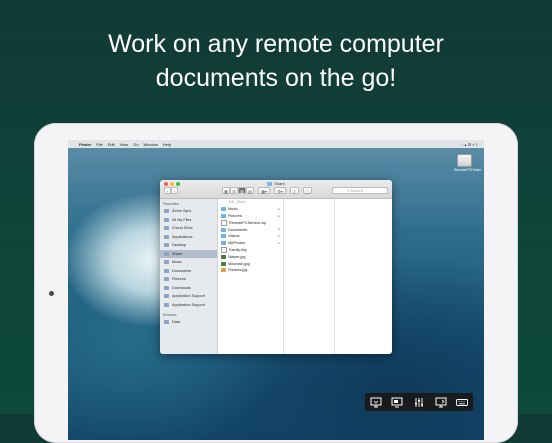  What do you see at coordinates (166, 245) in the screenshot?
I see `desktop-icon` at bounding box center [166, 245].